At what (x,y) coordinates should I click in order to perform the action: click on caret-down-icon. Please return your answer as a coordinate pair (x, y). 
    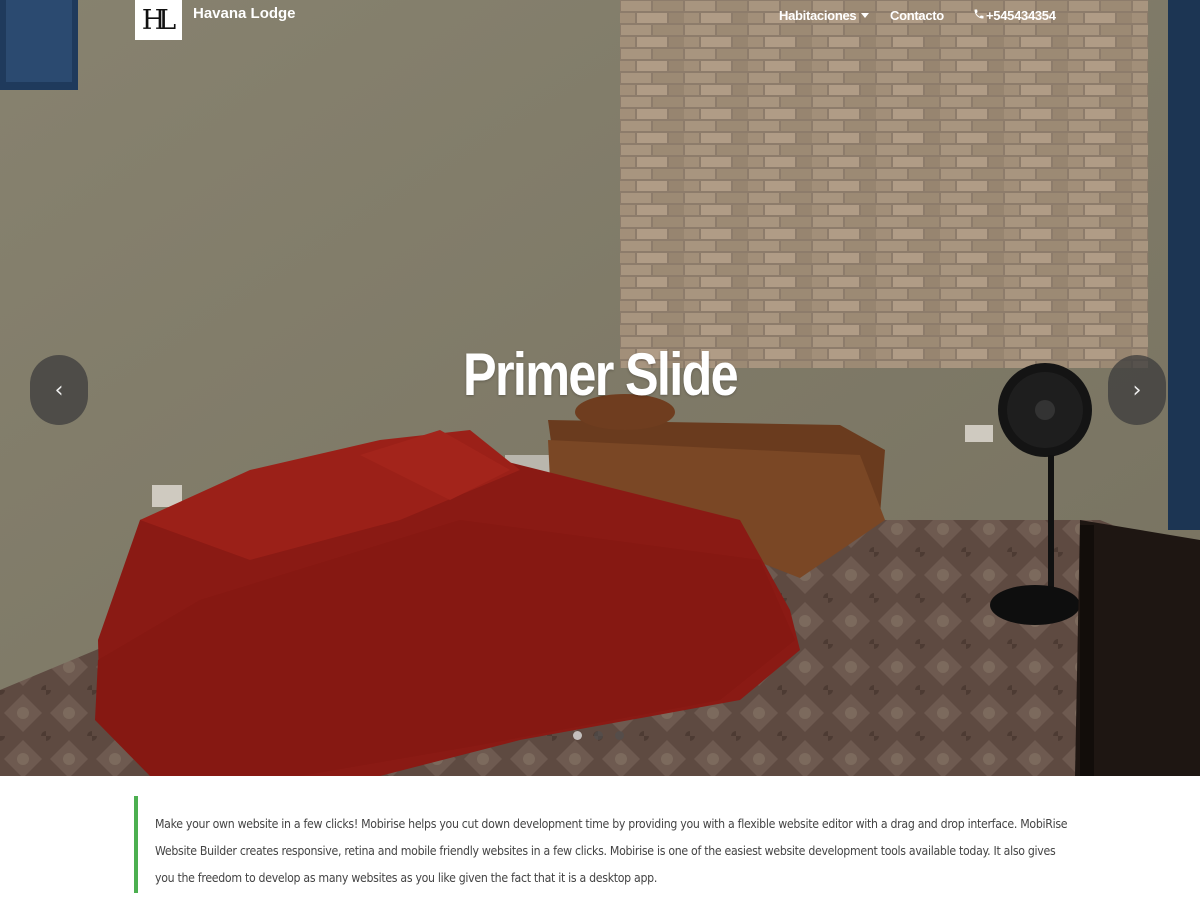
    Looking at the image, I should click on (865, 15).